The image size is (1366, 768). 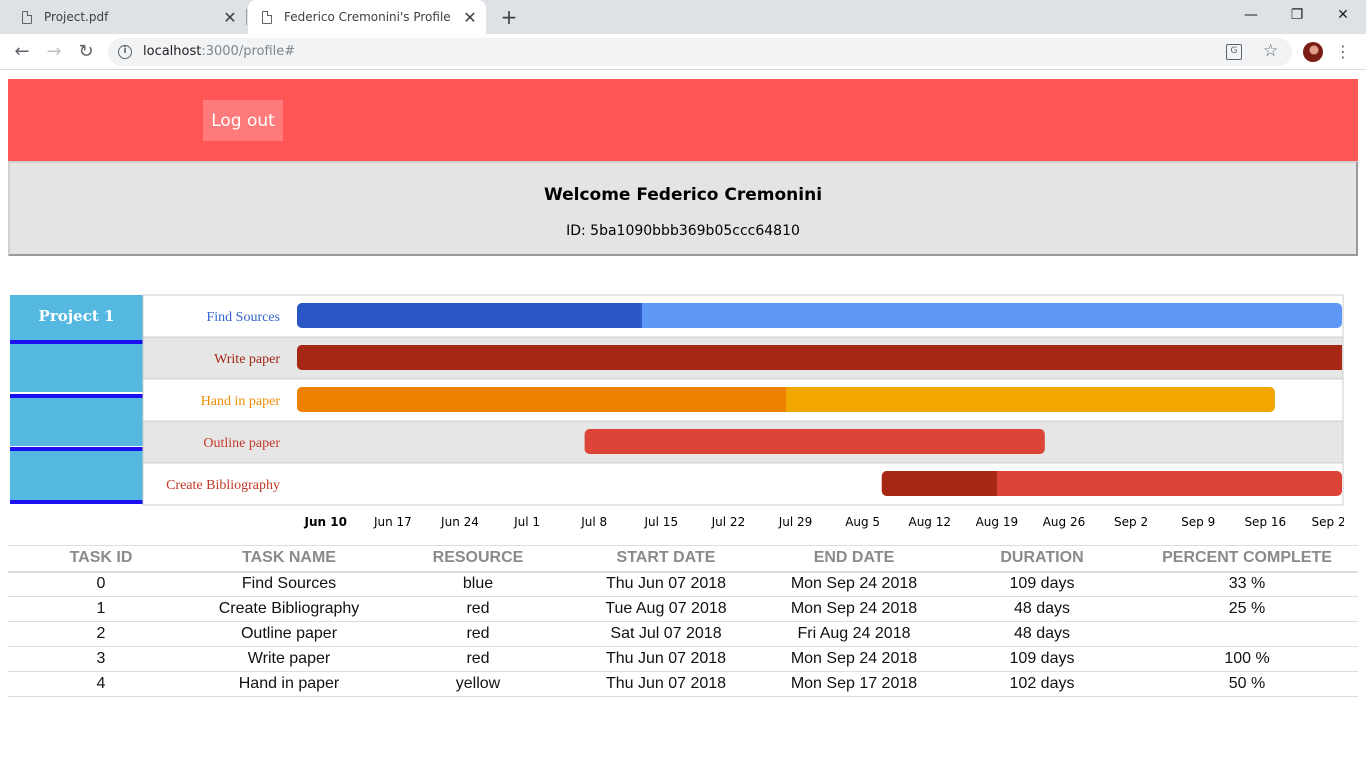 What do you see at coordinates (1270, 51) in the screenshot?
I see `bookmark-star-icon: ☆` at bounding box center [1270, 51].